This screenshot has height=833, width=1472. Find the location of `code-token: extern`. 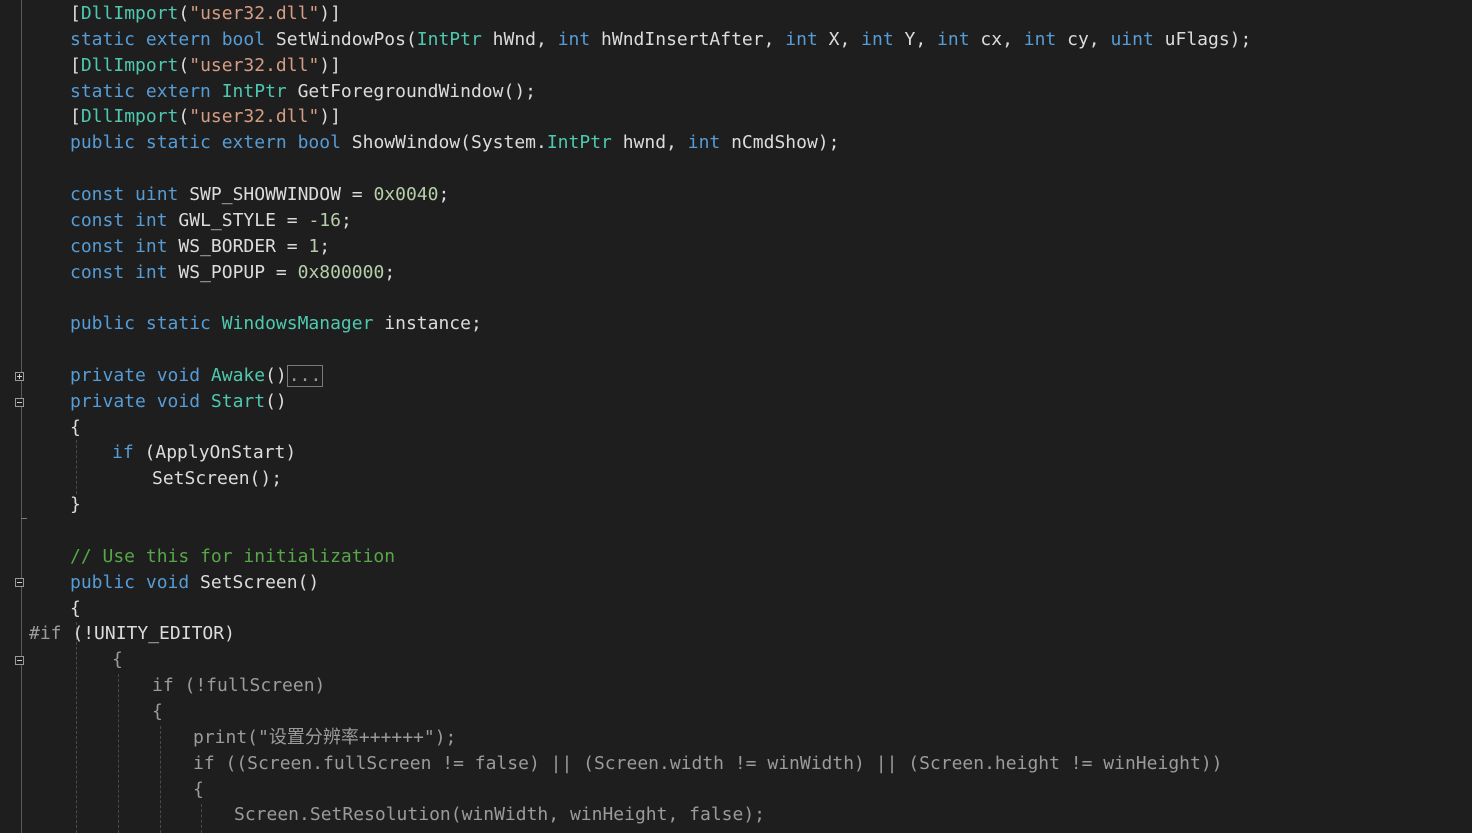

code-token: extern is located at coordinates (183, 39).